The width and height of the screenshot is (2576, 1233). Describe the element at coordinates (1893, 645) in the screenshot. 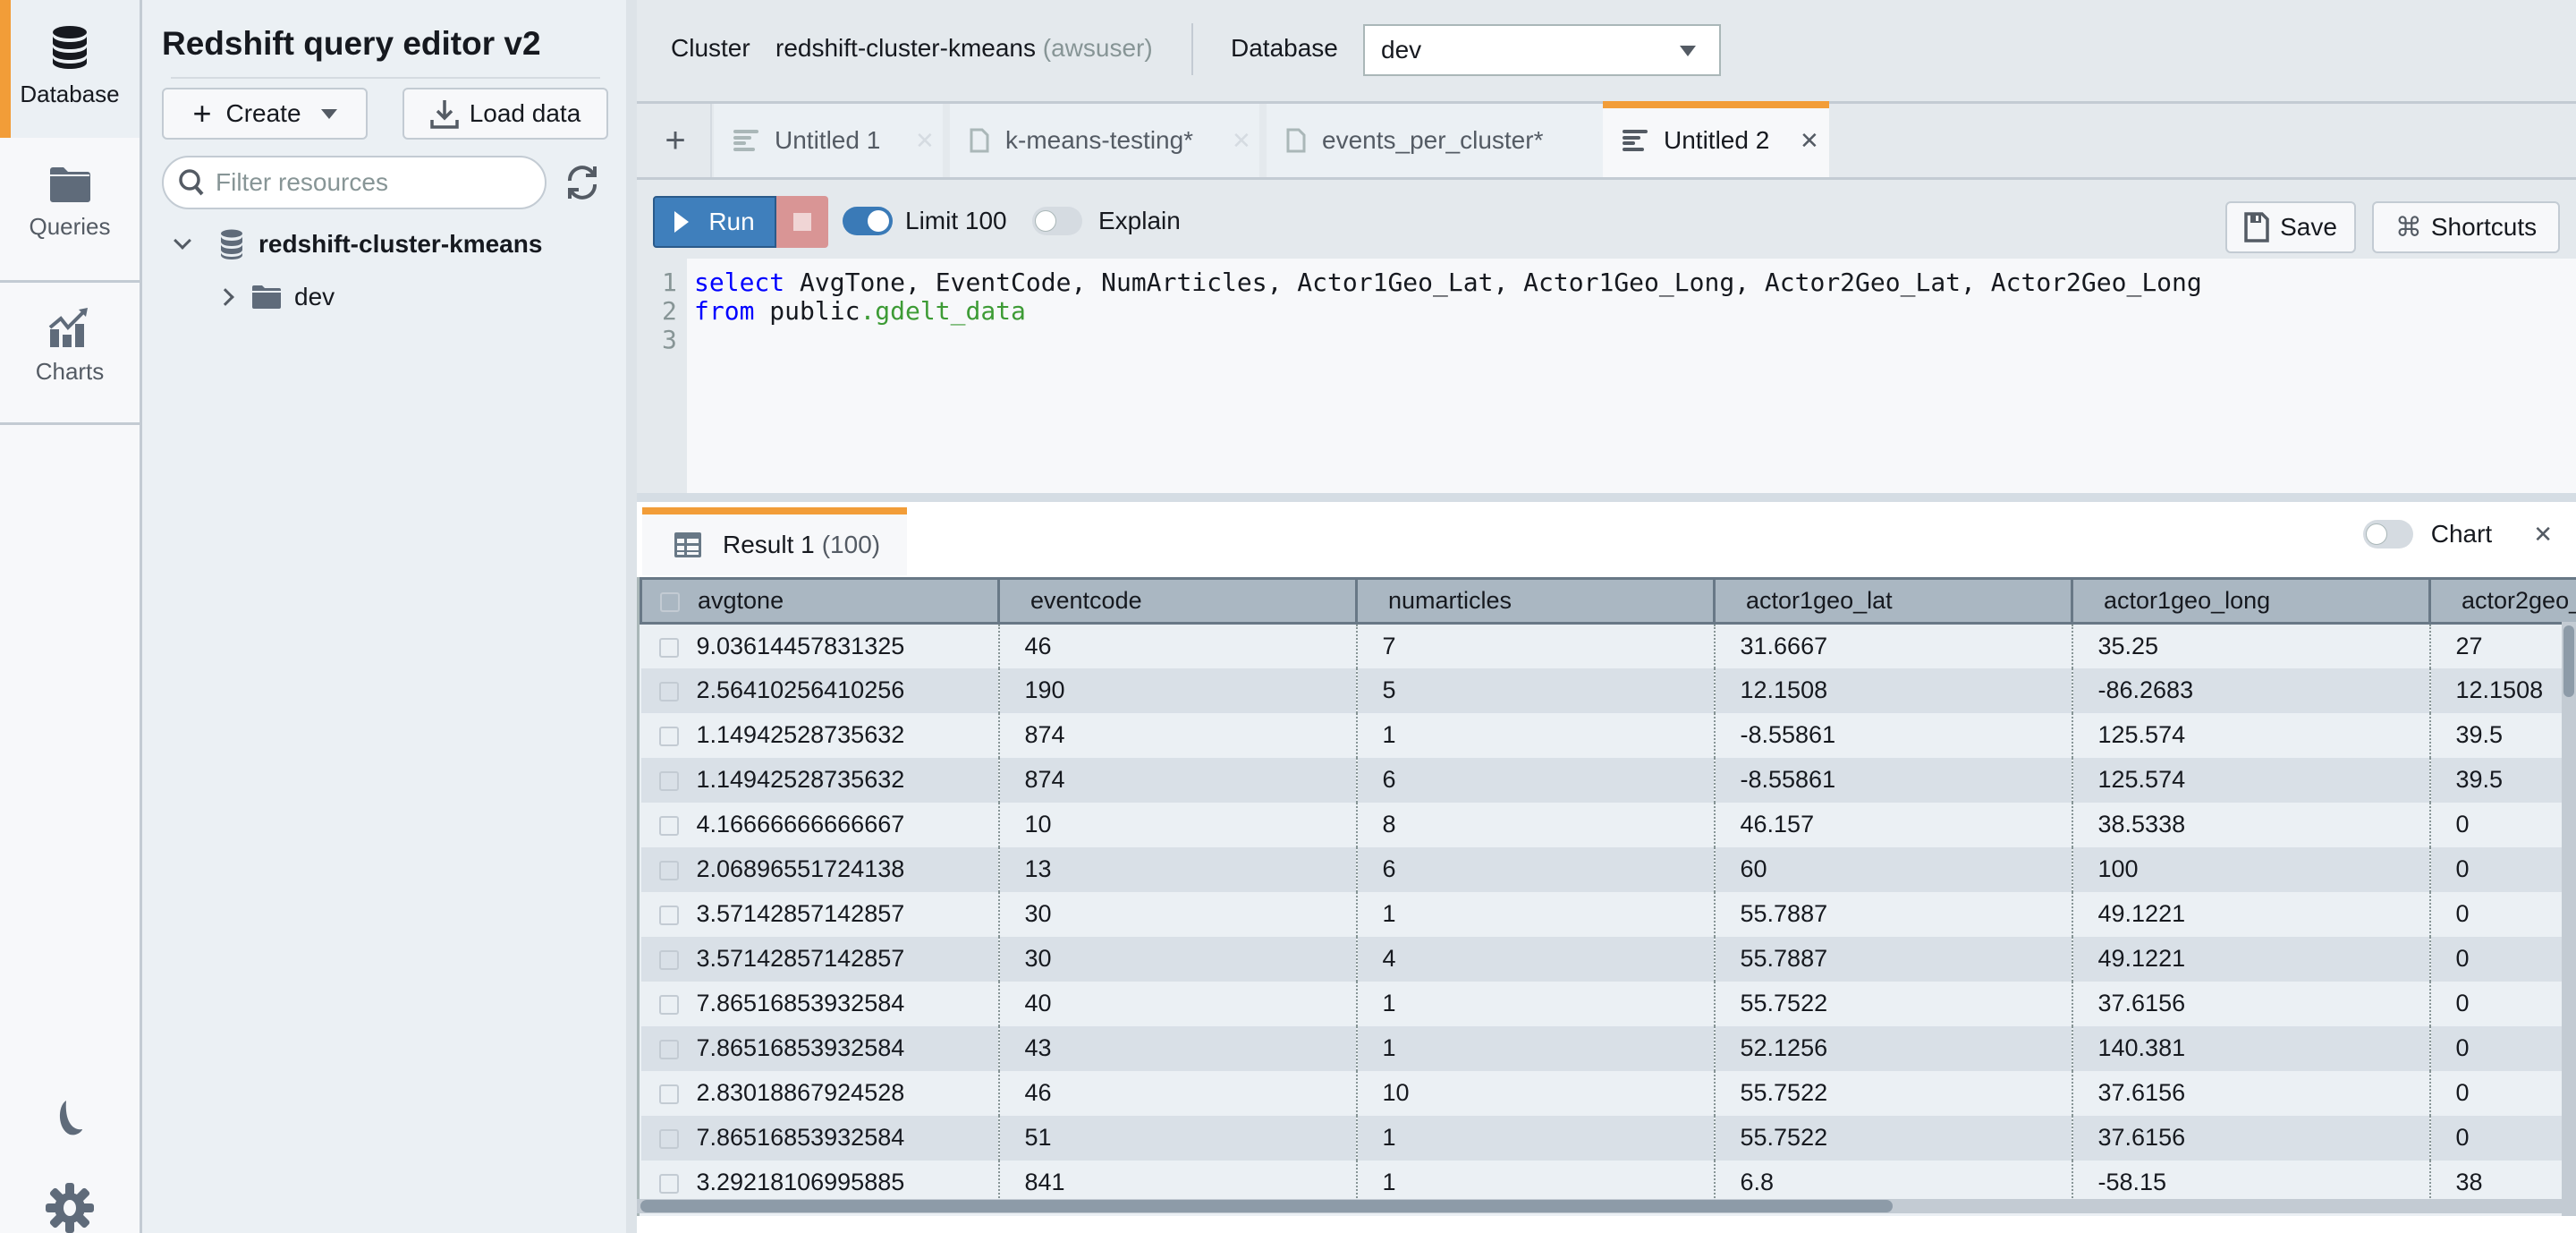

I see `table-cell: 31.6667` at that location.